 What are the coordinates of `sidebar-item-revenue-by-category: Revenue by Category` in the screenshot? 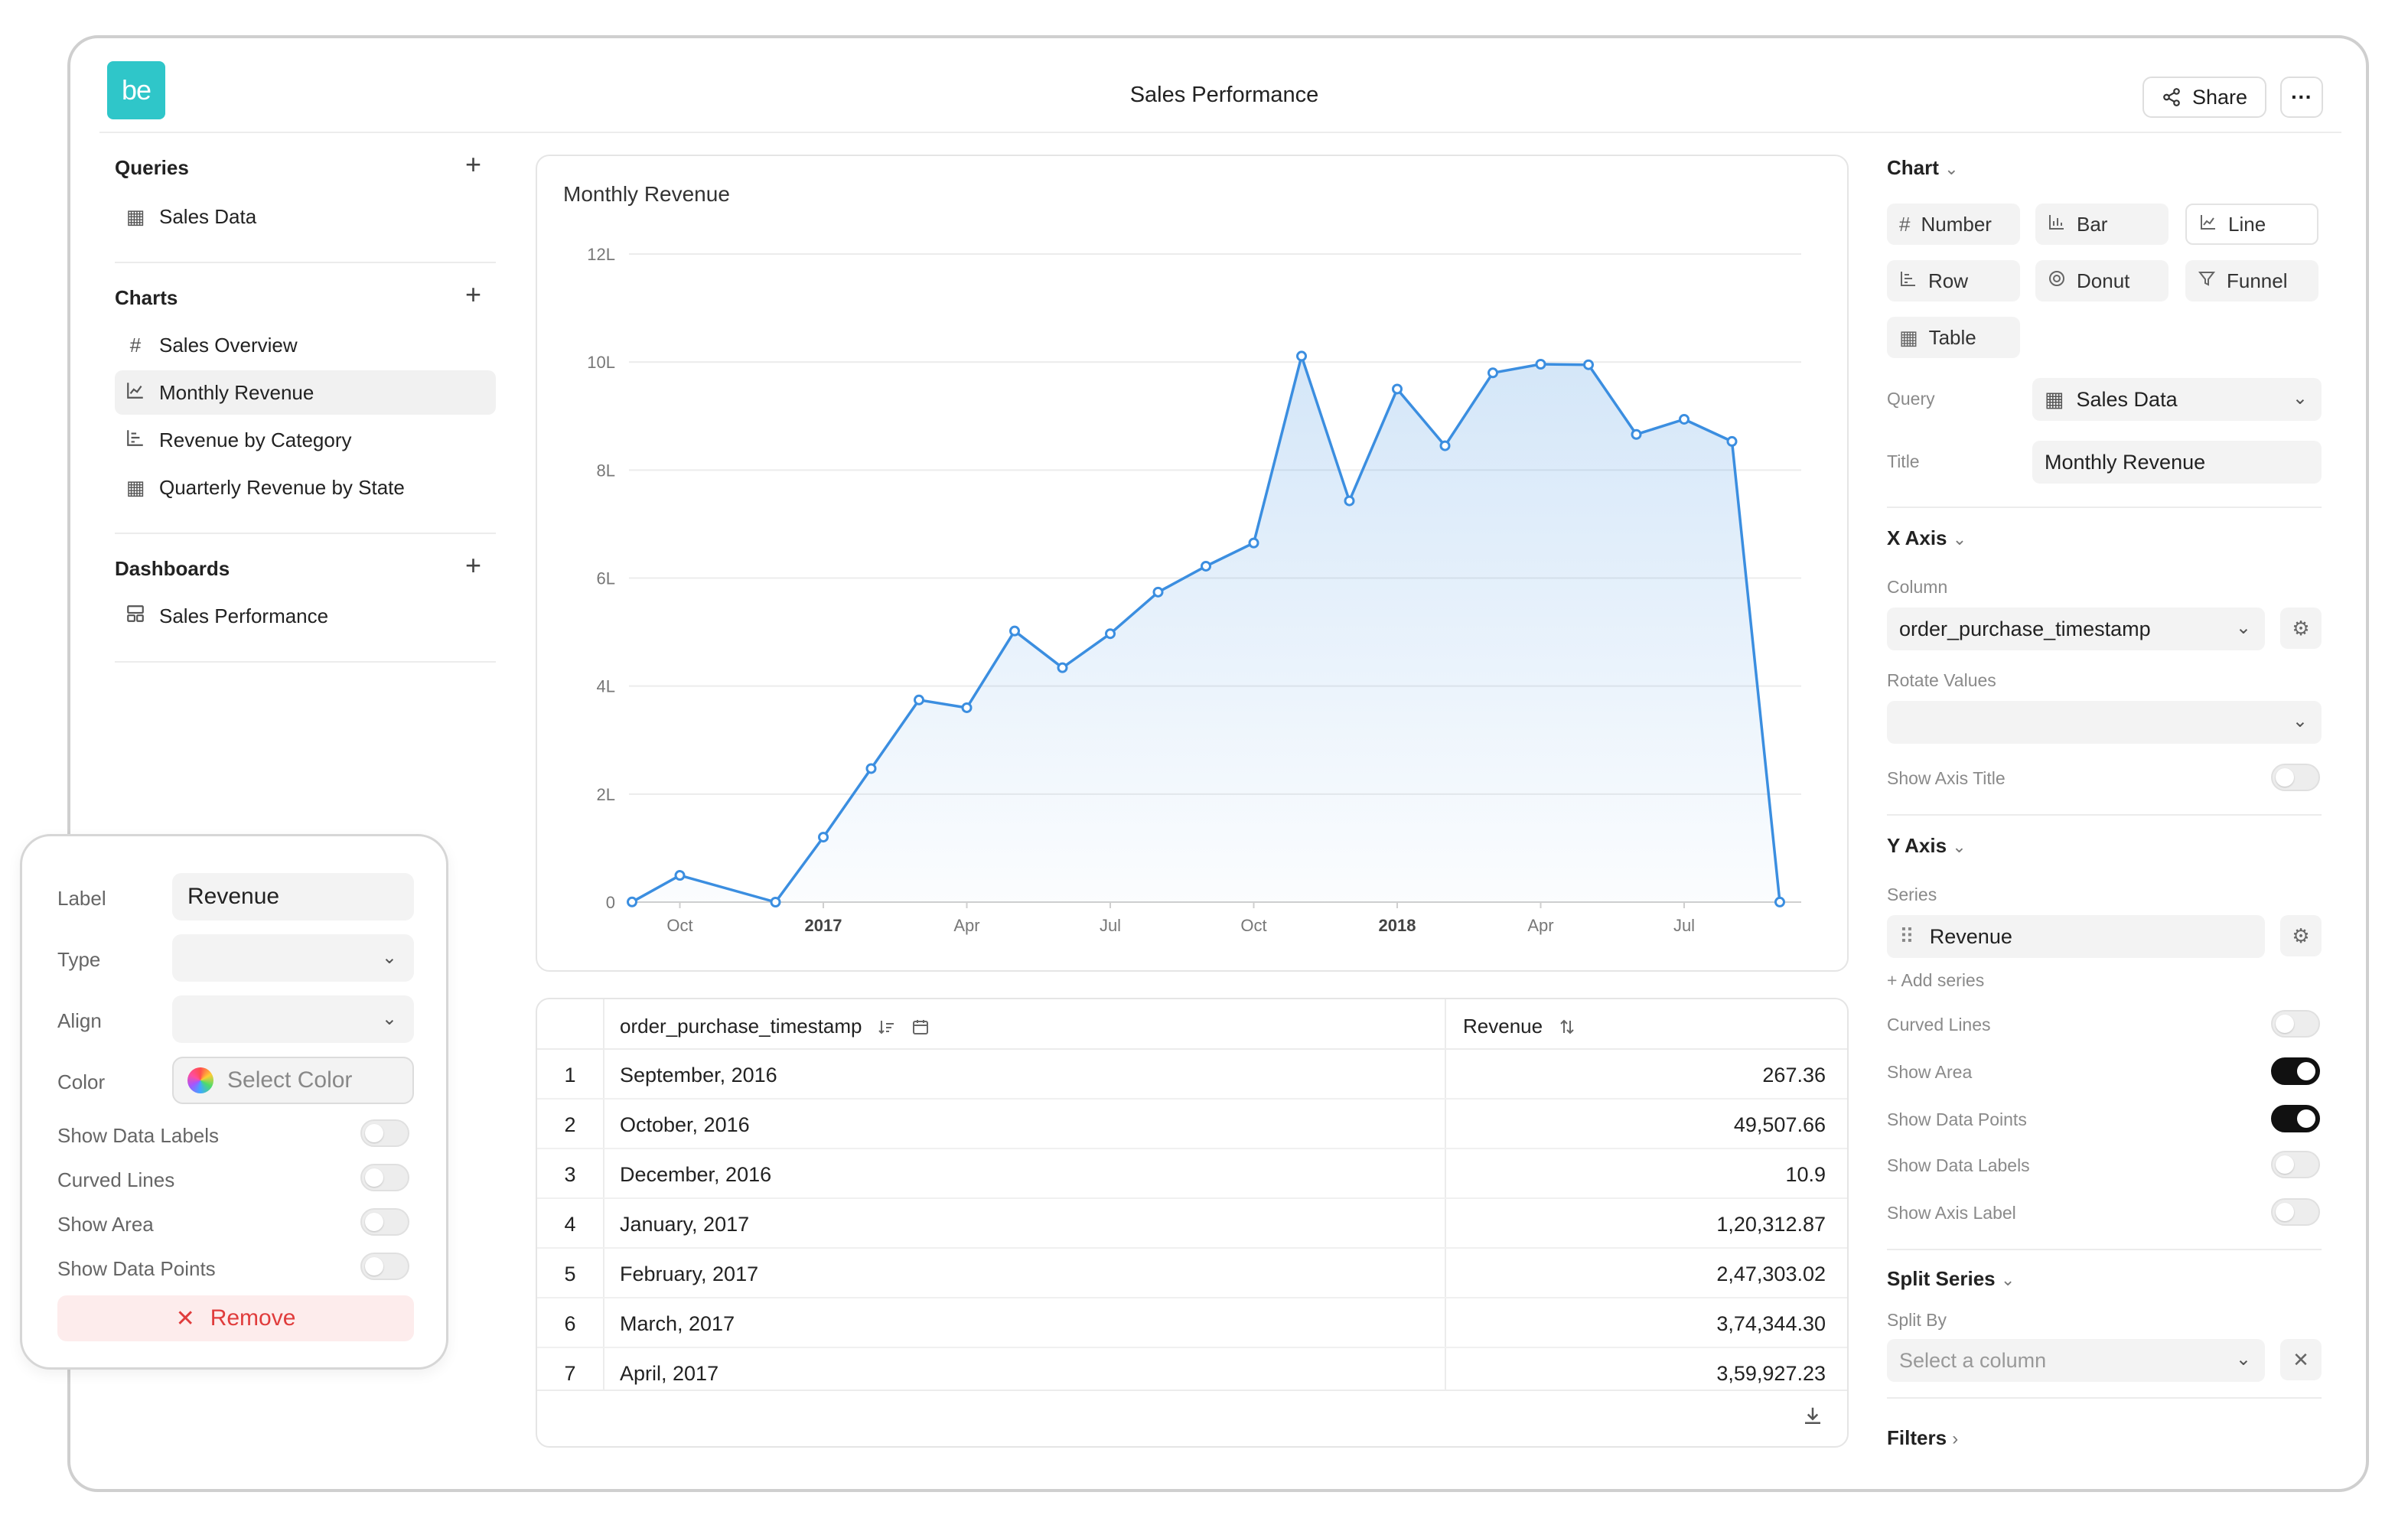 It's located at (305, 440).